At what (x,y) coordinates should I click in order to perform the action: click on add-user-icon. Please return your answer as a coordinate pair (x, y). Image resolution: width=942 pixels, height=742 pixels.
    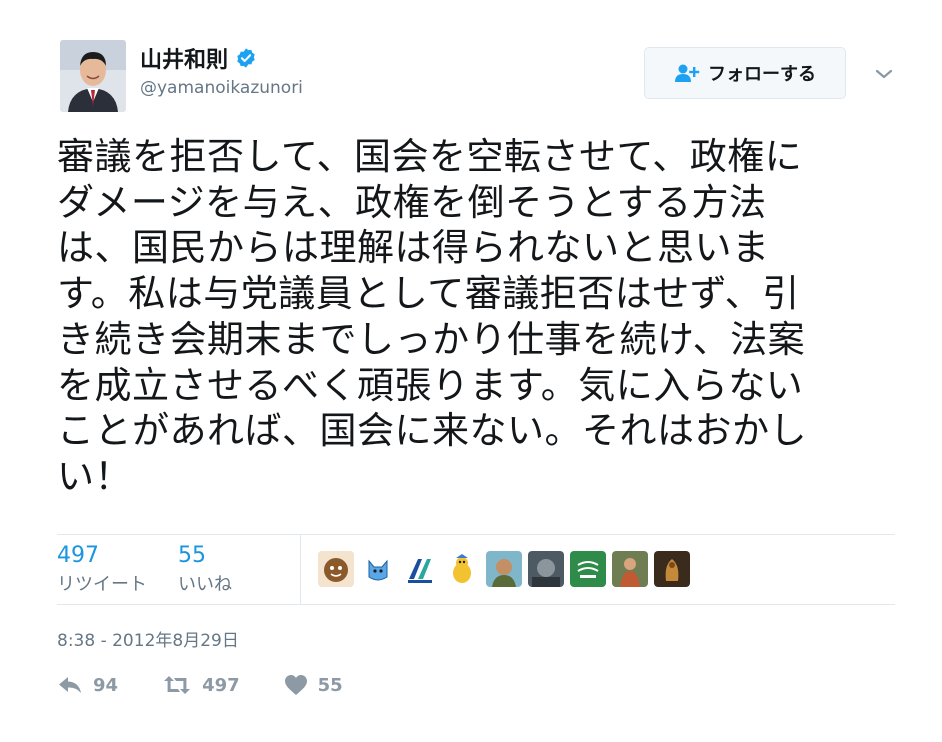
    Looking at the image, I should click on (687, 73).